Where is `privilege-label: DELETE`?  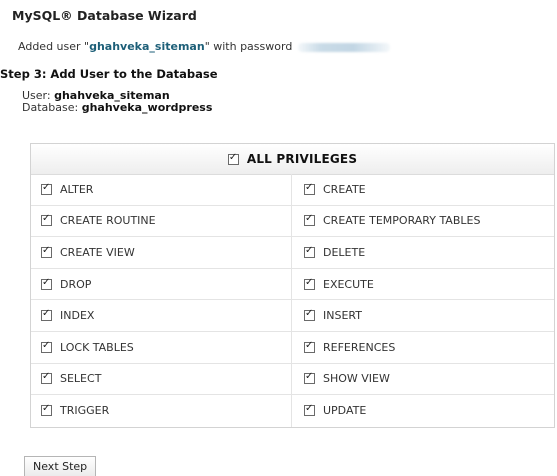 privilege-label: DELETE is located at coordinates (344, 252).